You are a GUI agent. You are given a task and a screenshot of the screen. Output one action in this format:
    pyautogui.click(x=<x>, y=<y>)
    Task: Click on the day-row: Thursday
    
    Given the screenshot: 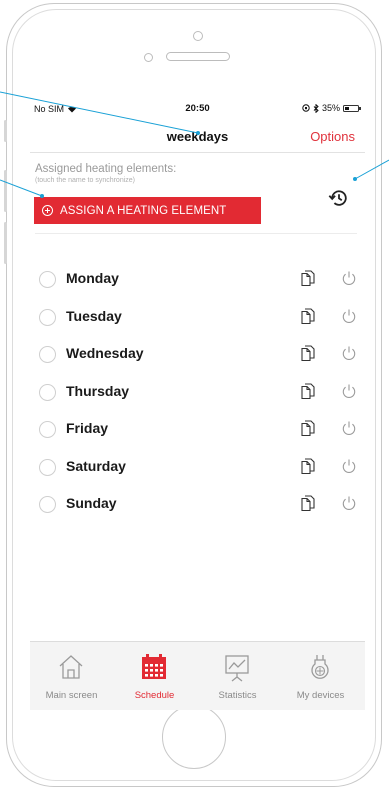 What is the action you would take?
    pyautogui.click(x=197, y=391)
    